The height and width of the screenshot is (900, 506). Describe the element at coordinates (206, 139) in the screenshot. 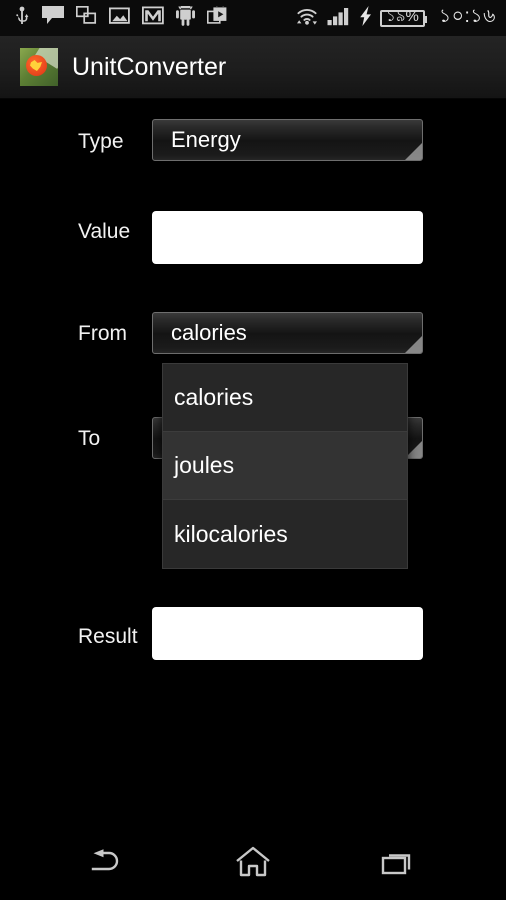

I see `type-spinner-value: Energy` at that location.